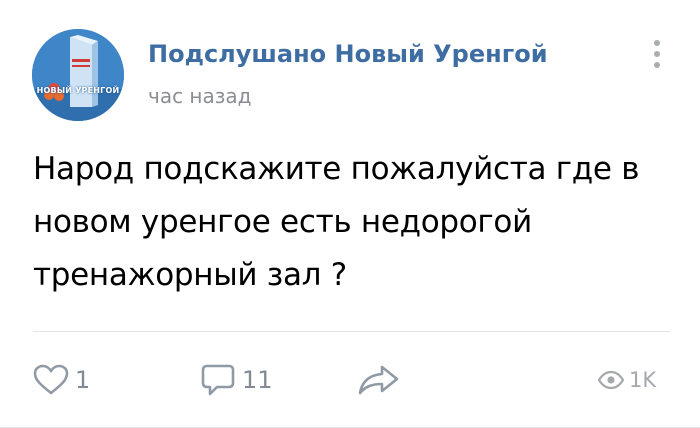 Image resolution: width=700 pixels, height=428 pixels. I want to click on like-count: 1, so click(83, 380).